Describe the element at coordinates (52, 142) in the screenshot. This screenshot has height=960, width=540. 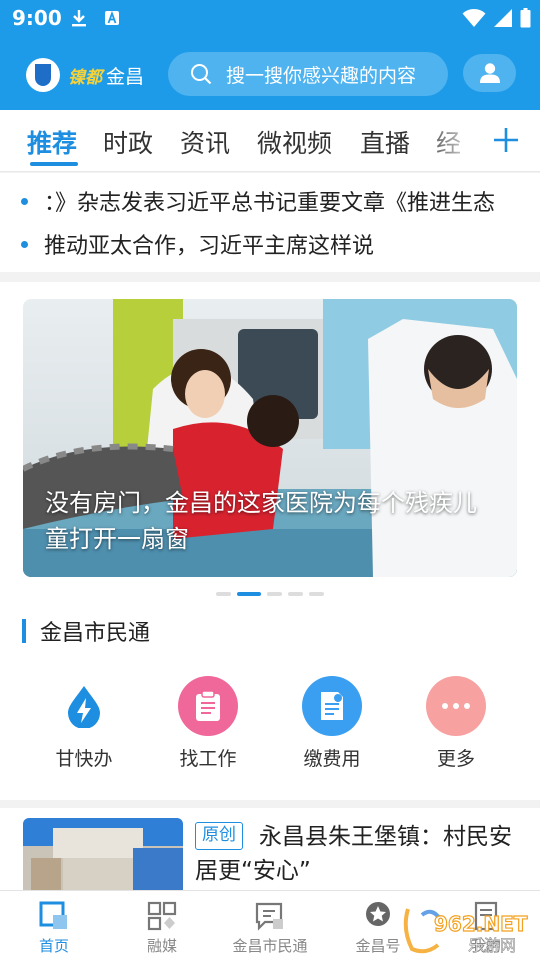
I see `tab-recommend: 推荐` at that location.